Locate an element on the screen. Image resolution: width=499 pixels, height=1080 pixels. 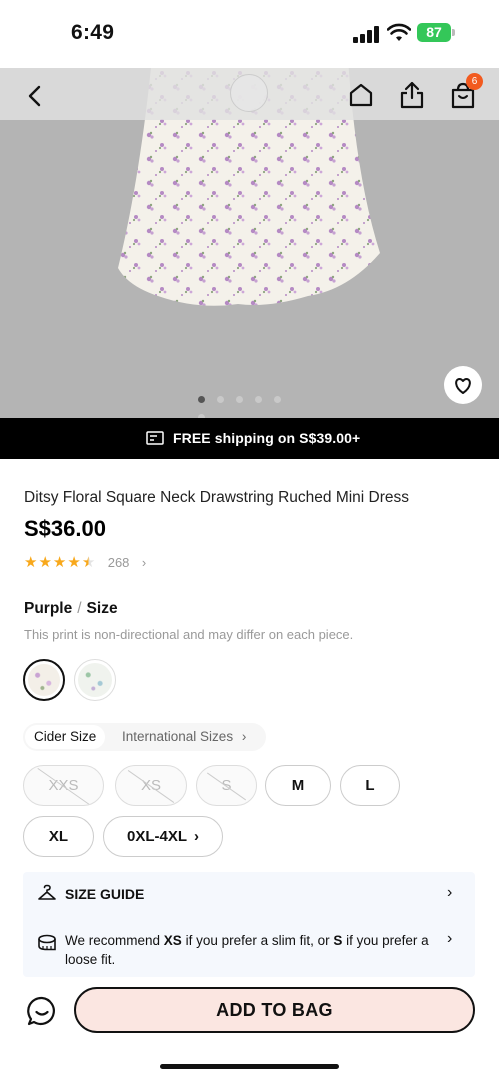
size-option: XL is located at coordinates (58, 836).